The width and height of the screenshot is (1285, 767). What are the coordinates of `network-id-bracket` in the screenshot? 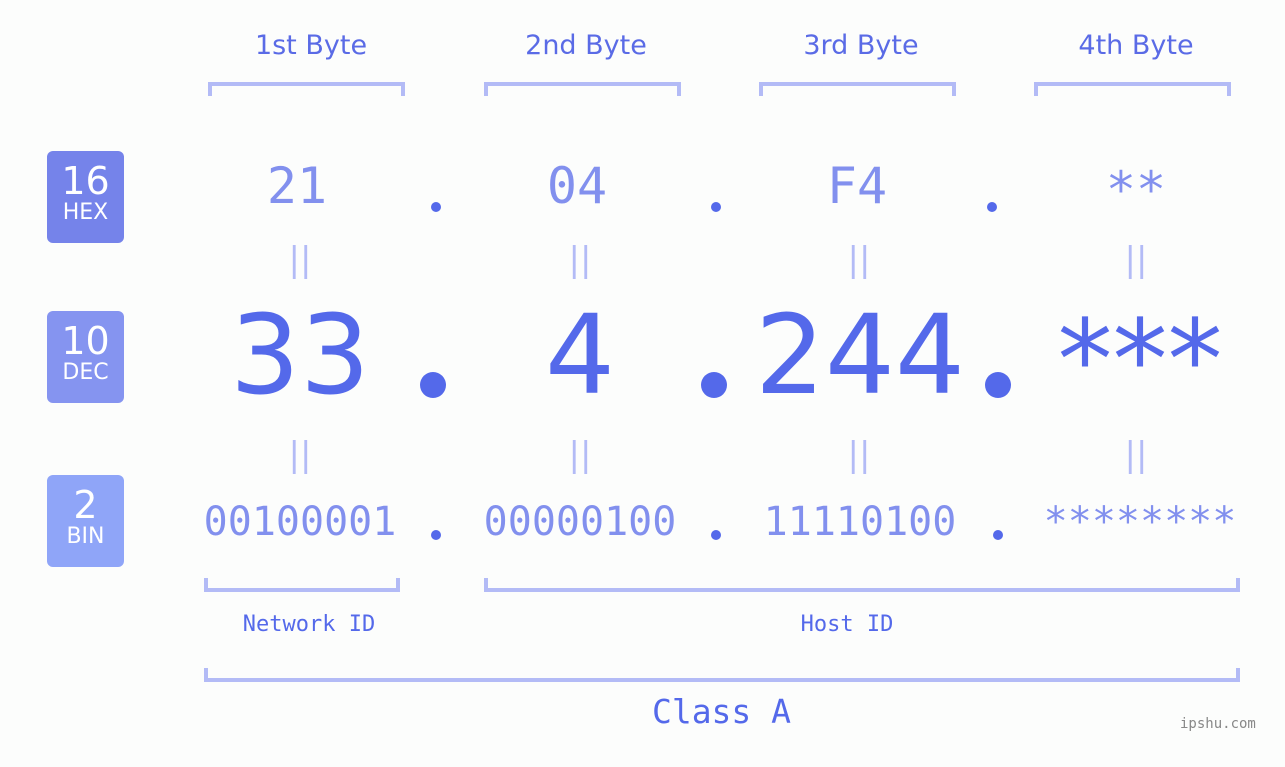 It's located at (302, 585).